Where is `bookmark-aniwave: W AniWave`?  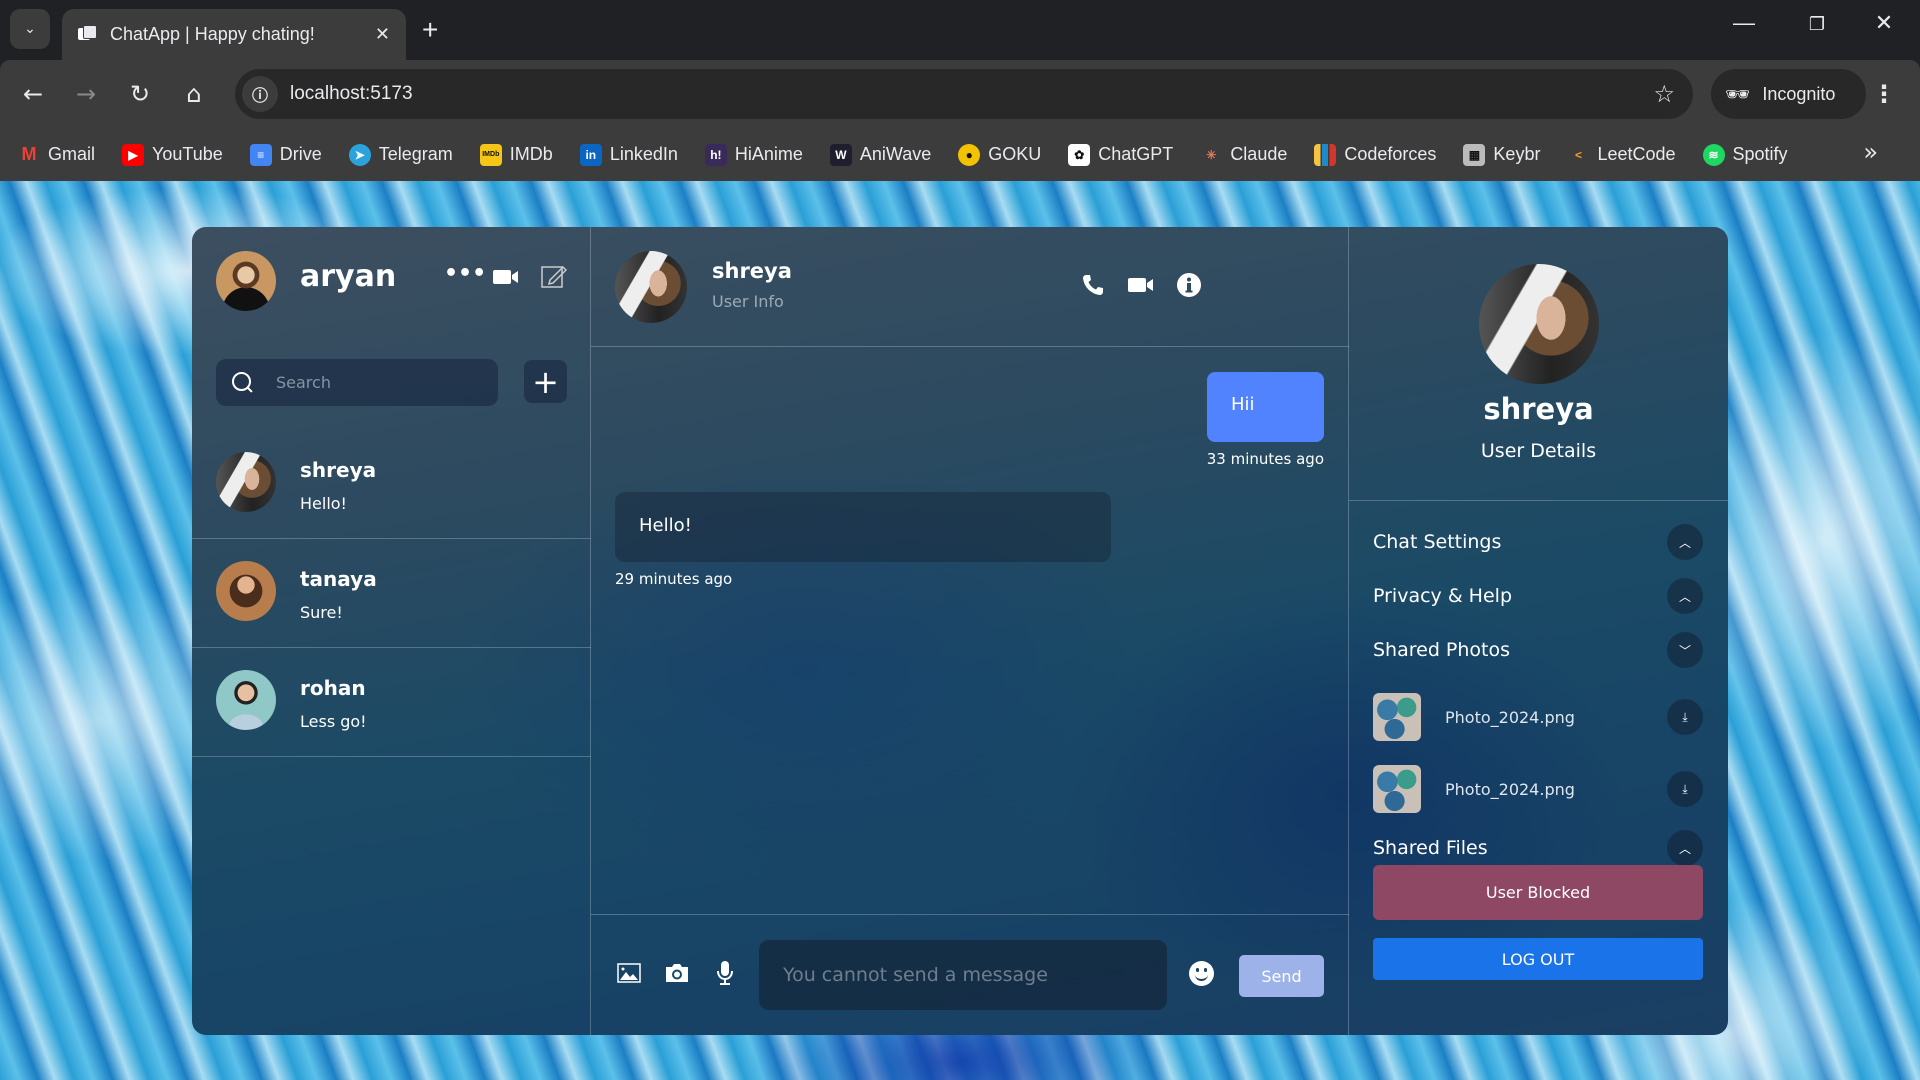
bookmark-aniwave: W AniWave is located at coordinates (880, 154).